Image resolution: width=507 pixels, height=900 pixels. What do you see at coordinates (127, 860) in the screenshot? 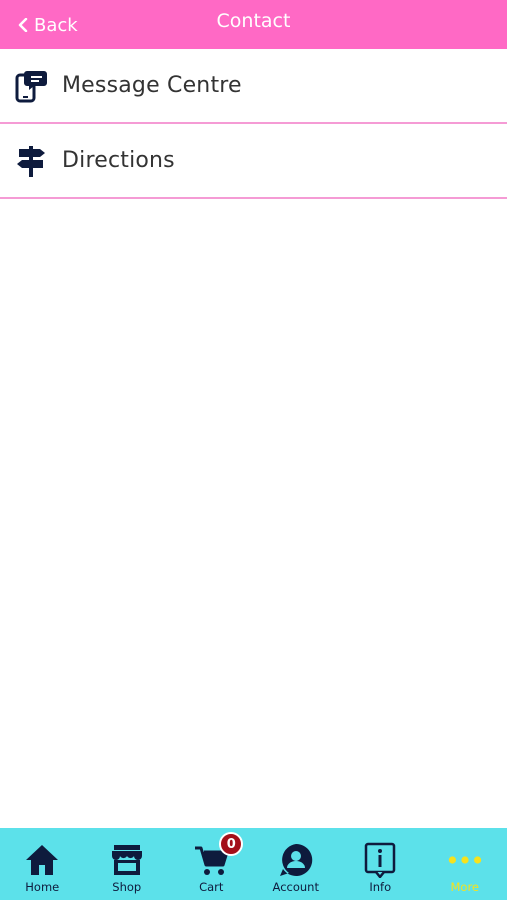
I see `shop-icon` at bounding box center [127, 860].